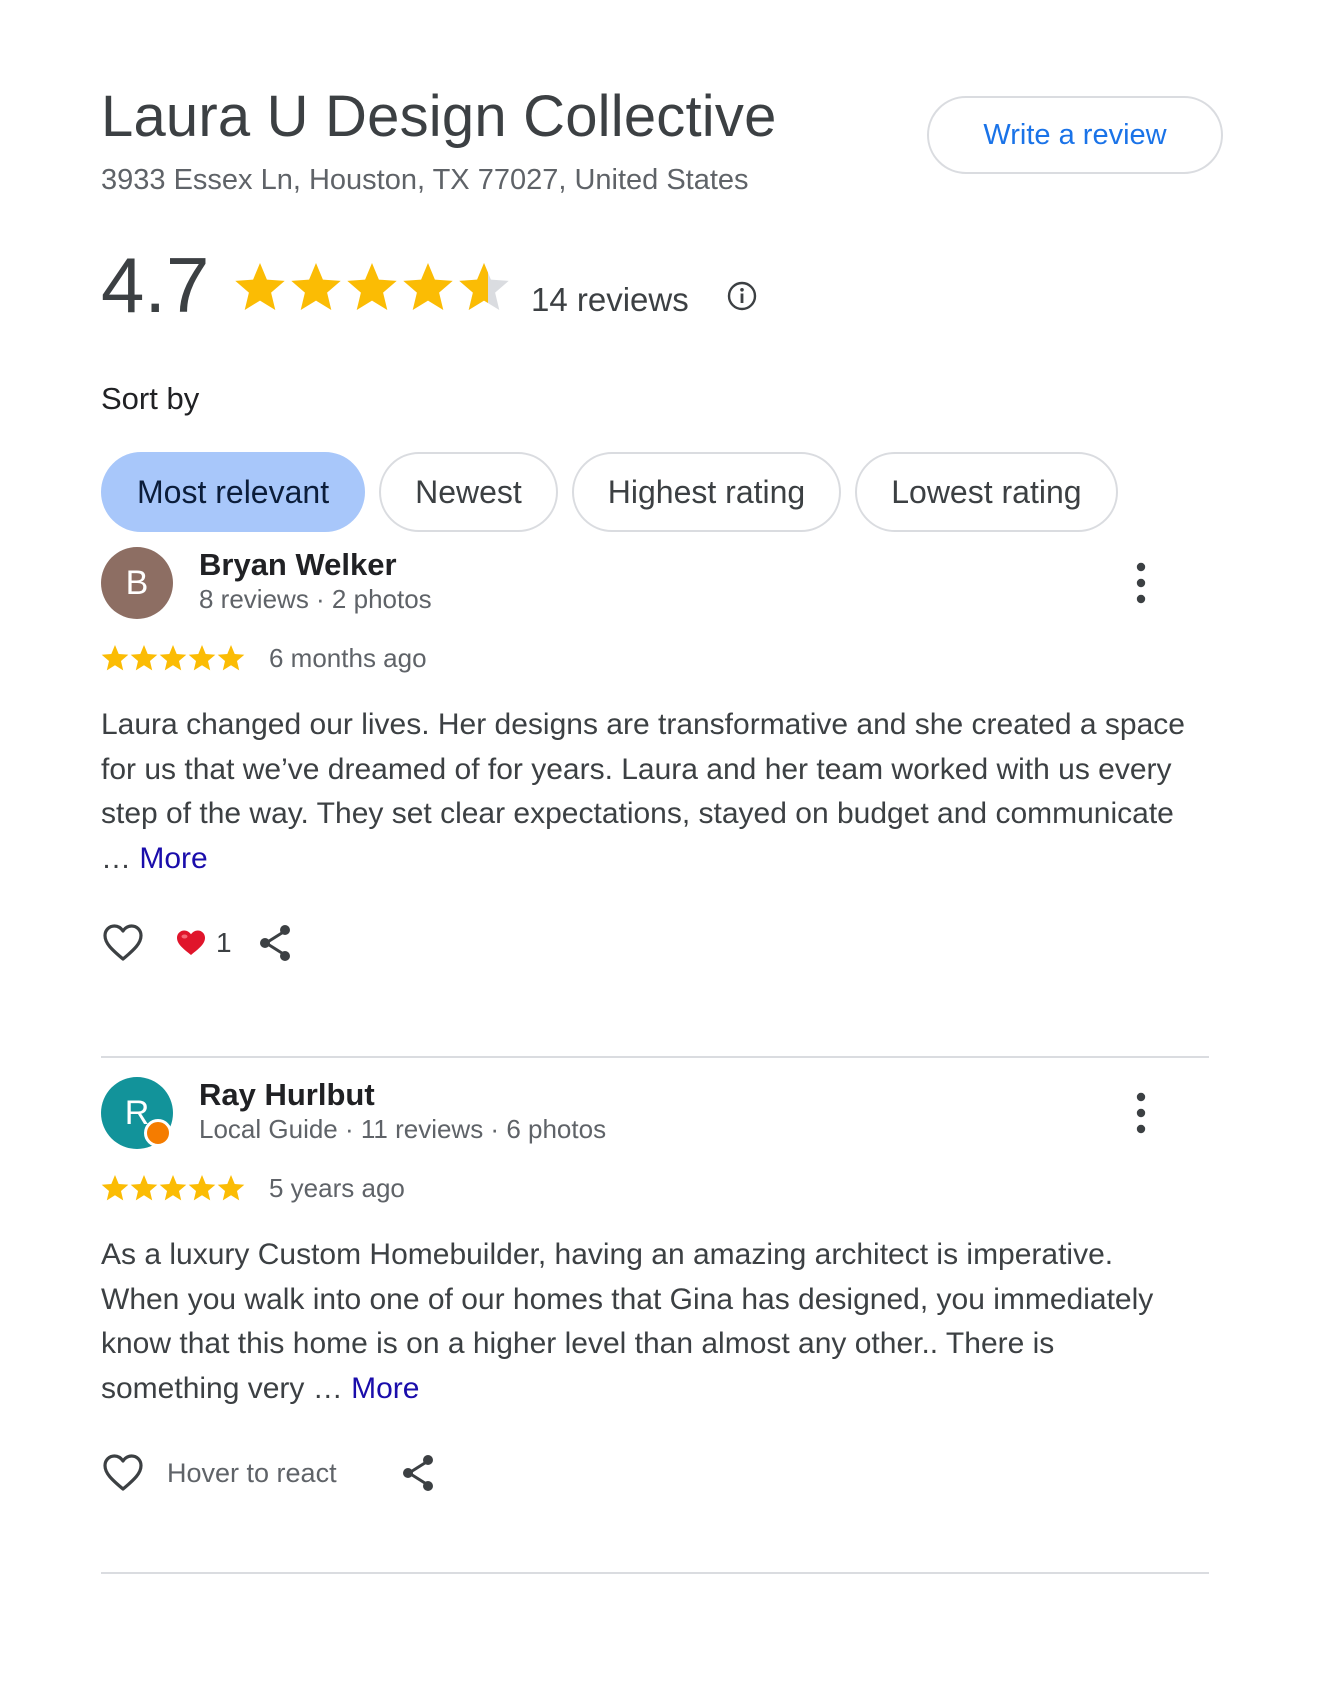 Image resolution: width=1318 pixels, height=1694 pixels. Describe the element at coordinates (706, 492) in the screenshot. I see `sort-chip-highest-rating: Highest rating` at that location.